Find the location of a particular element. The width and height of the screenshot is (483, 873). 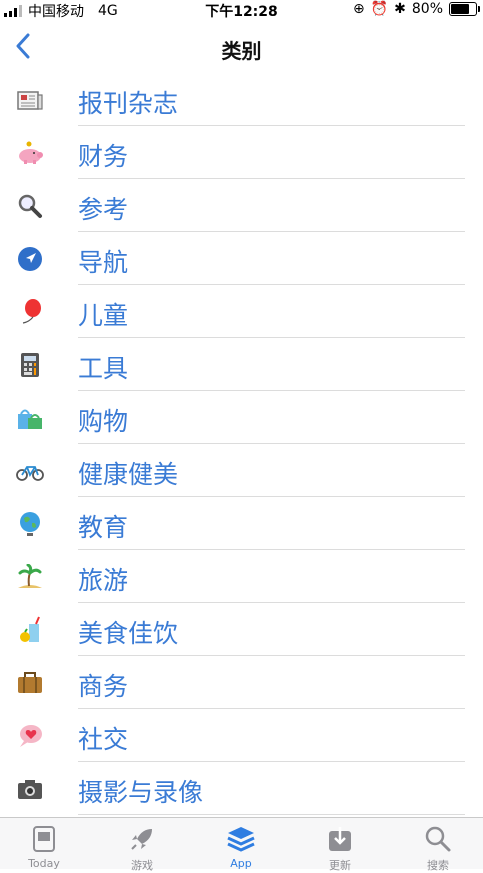

navigation-bar: 类别 is located at coordinates (241, 47).